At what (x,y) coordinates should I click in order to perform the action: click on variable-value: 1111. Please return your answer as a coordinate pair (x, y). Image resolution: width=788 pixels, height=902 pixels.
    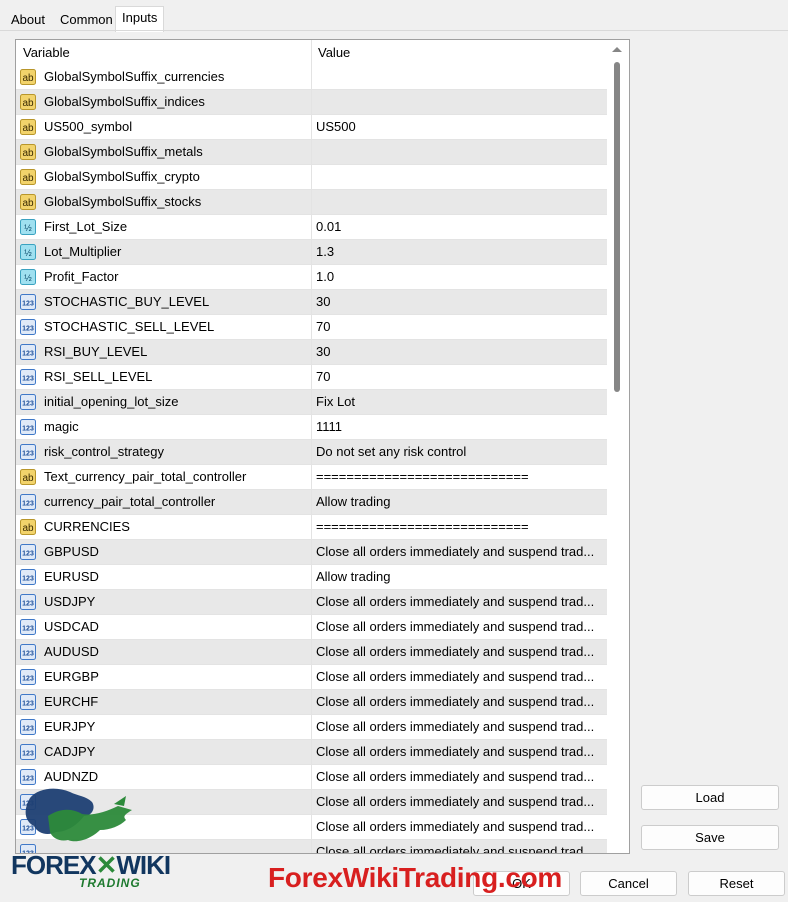
    Looking at the image, I should click on (460, 427).